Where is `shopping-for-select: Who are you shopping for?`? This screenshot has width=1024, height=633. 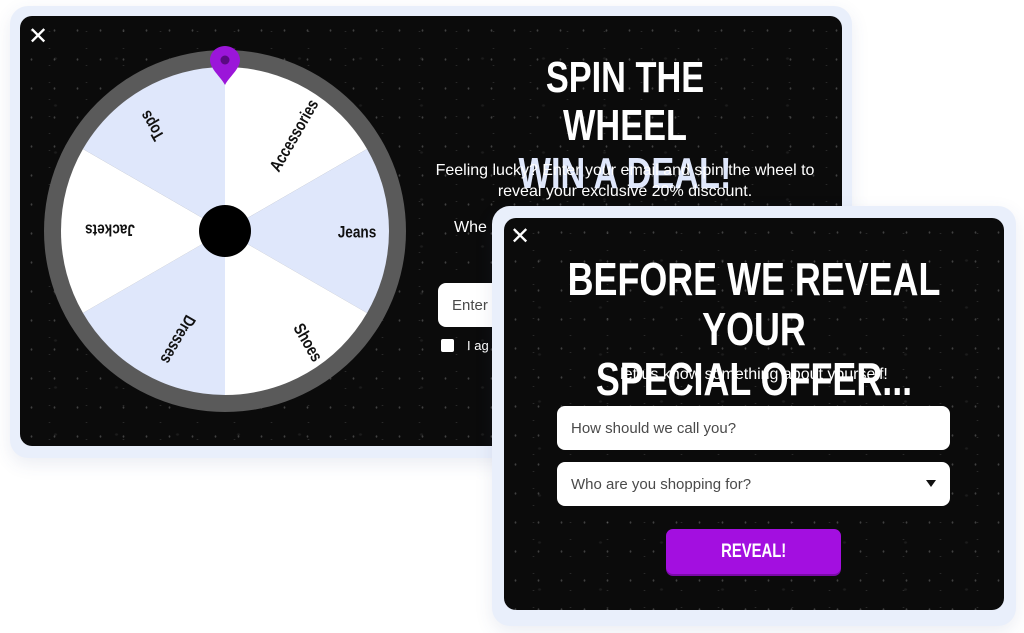 shopping-for-select: Who are you shopping for? is located at coordinates (753, 484).